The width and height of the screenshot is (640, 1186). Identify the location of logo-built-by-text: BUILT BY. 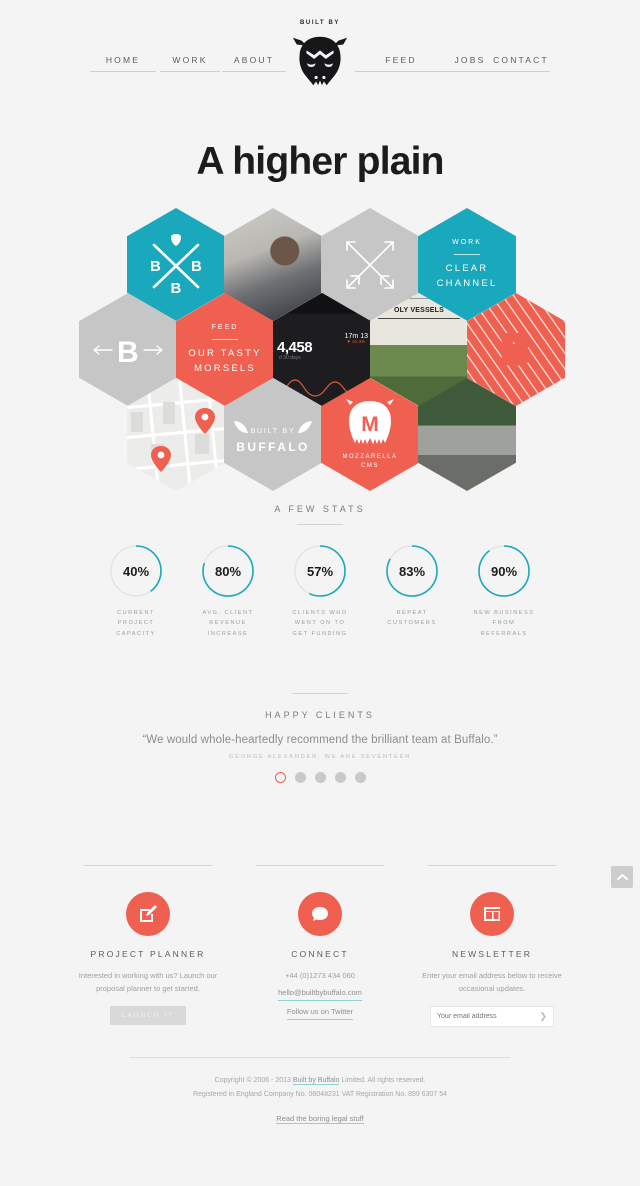
(320, 23).